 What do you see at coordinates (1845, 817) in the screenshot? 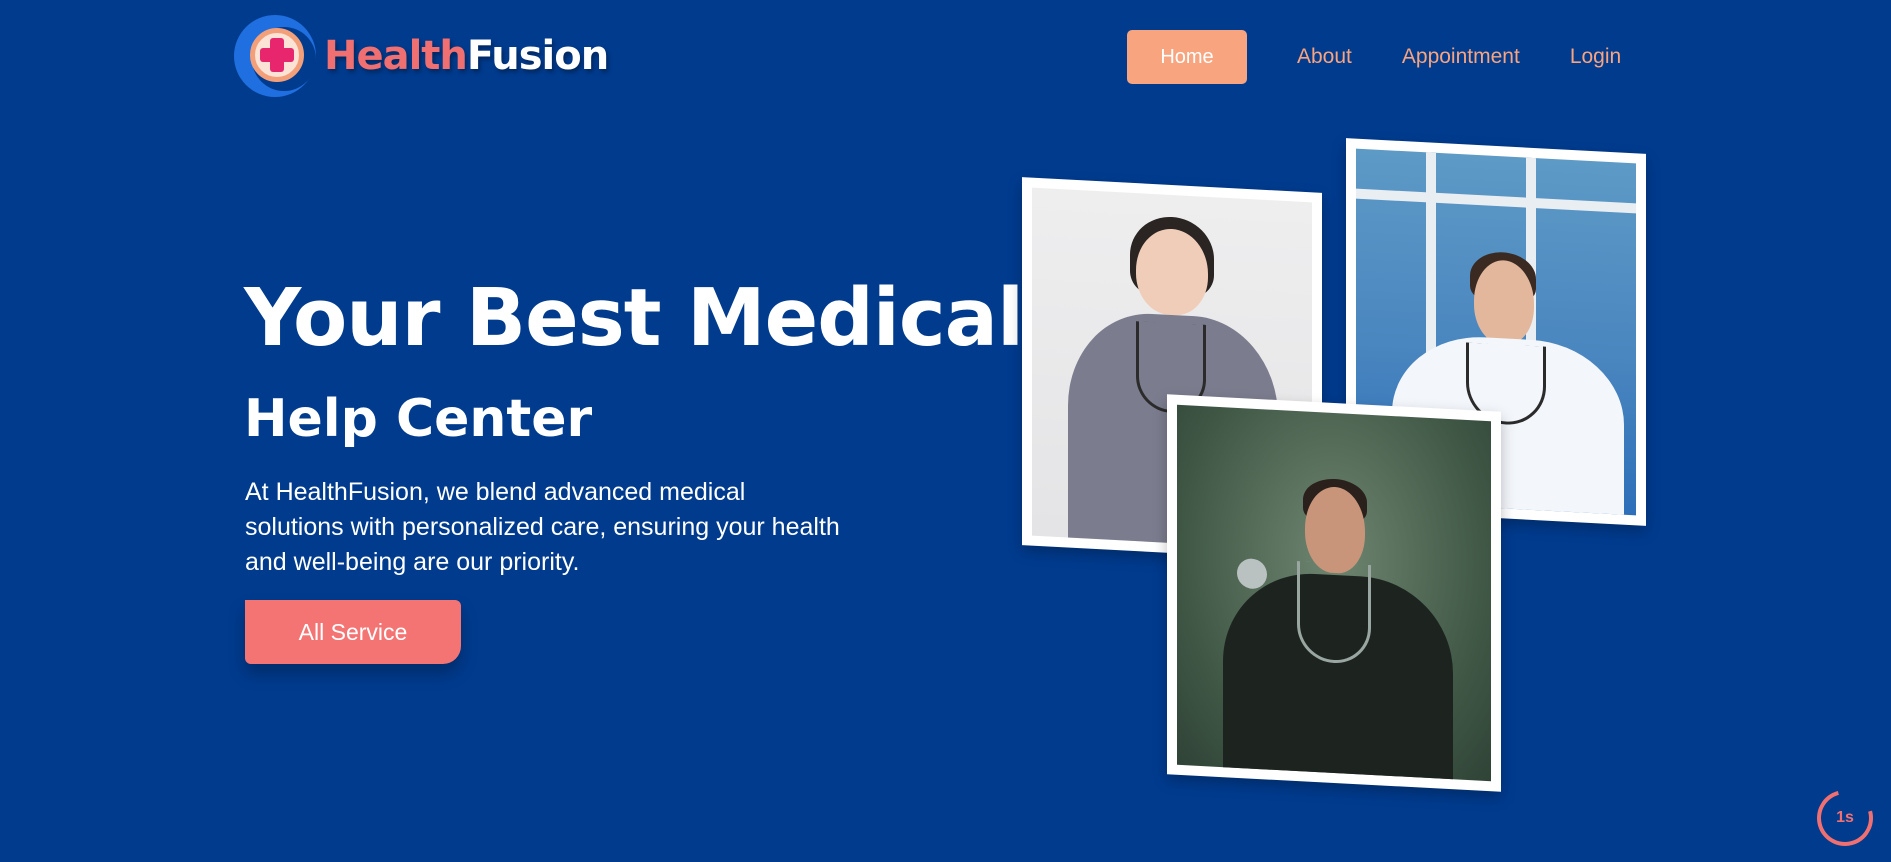
I see `timer-label: 1s` at bounding box center [1845, 817].